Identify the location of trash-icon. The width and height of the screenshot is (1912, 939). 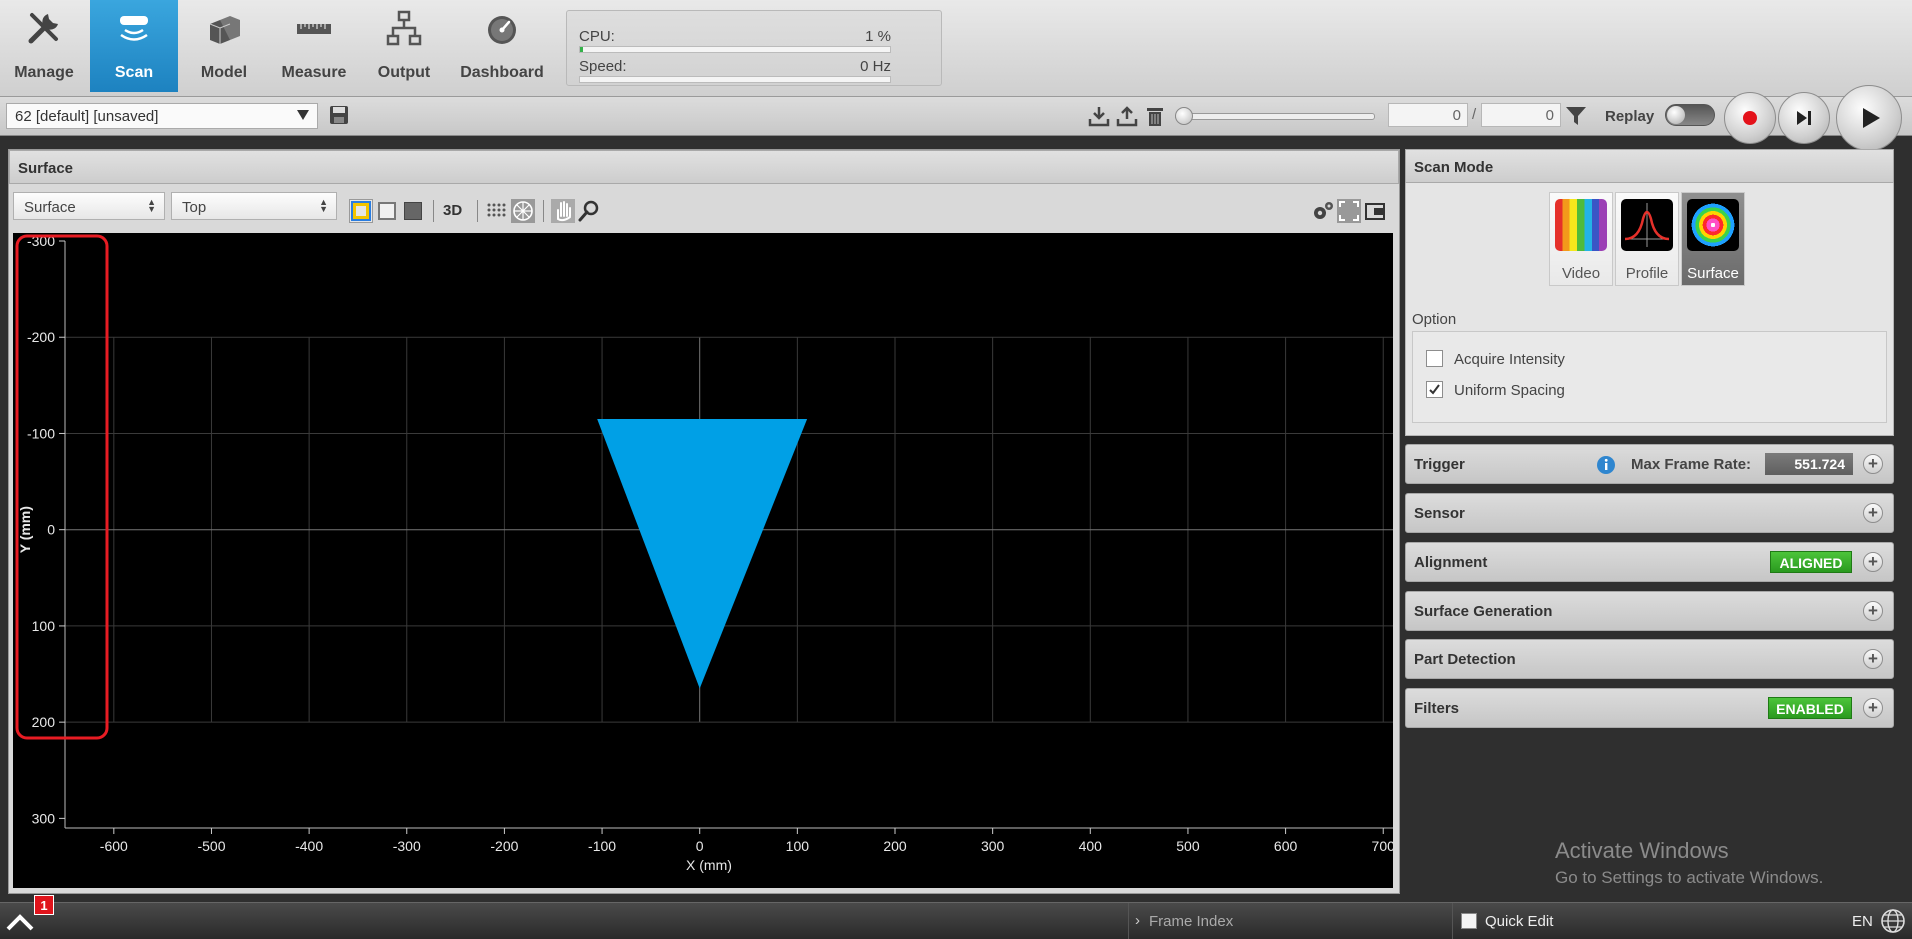
(1155, 116).